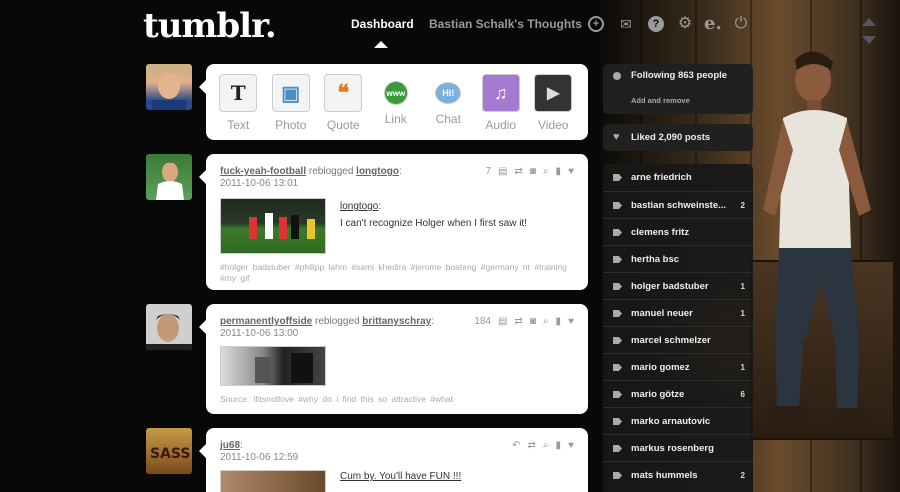 Image resolution: width=900 pixels, height=492 pixels. Describe the element at coordinates (501, 125) in the screenshot. I see `post-type-label: Audio` at that location.